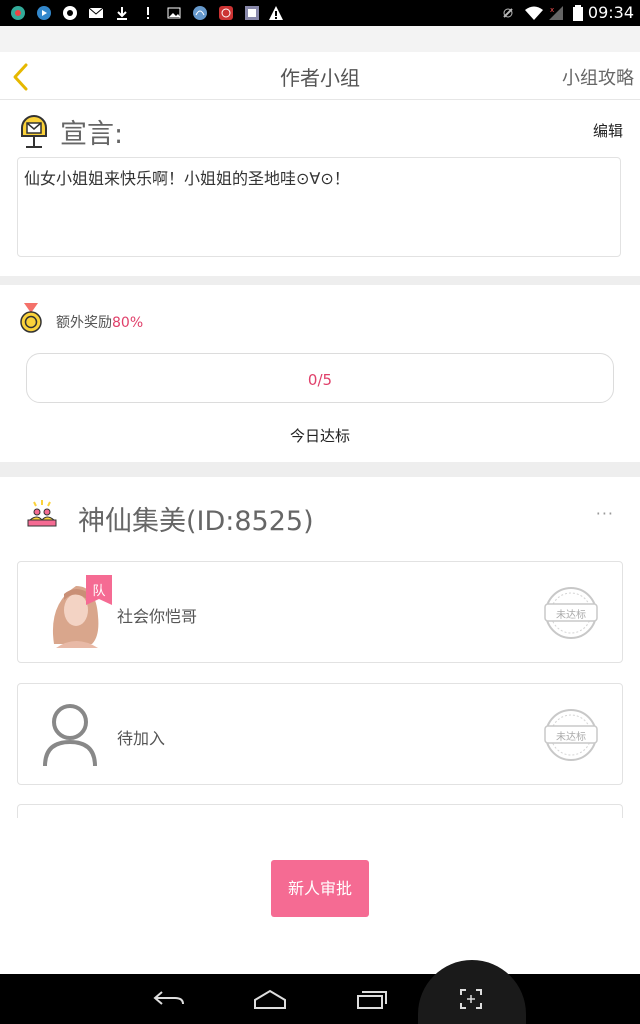 This screenshot has height=1024, width=640. I want to click on back-nav-icon, so click(169, 999).